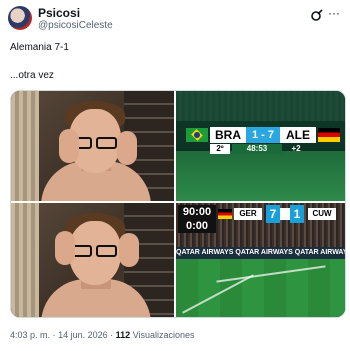 This screenshot has height=351, width=350. I want to click on score: 1 - 7, so click(263, 135).